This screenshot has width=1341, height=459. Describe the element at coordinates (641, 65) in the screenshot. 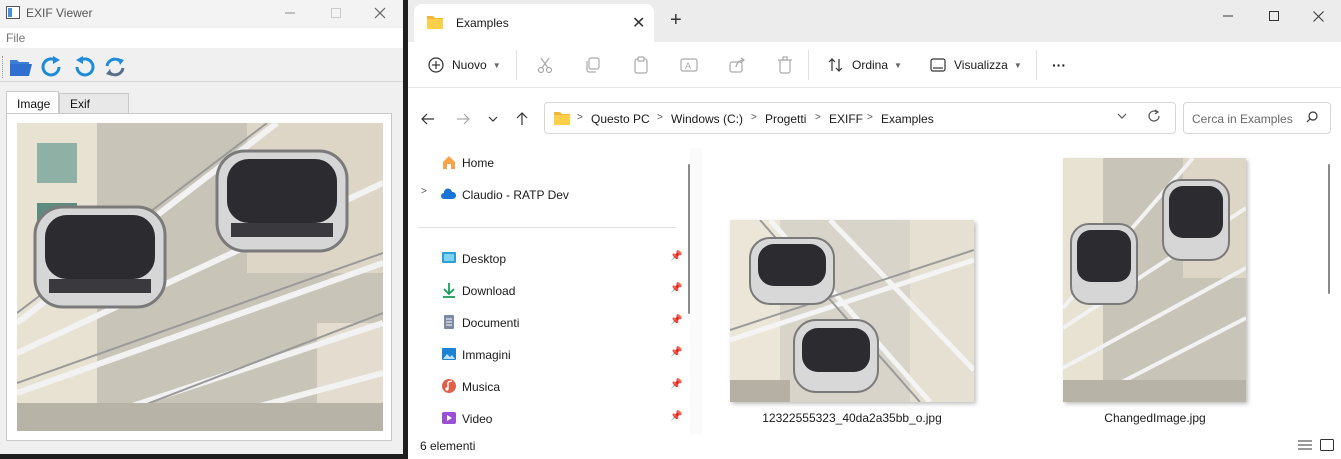

I see `paste-button` at that location.